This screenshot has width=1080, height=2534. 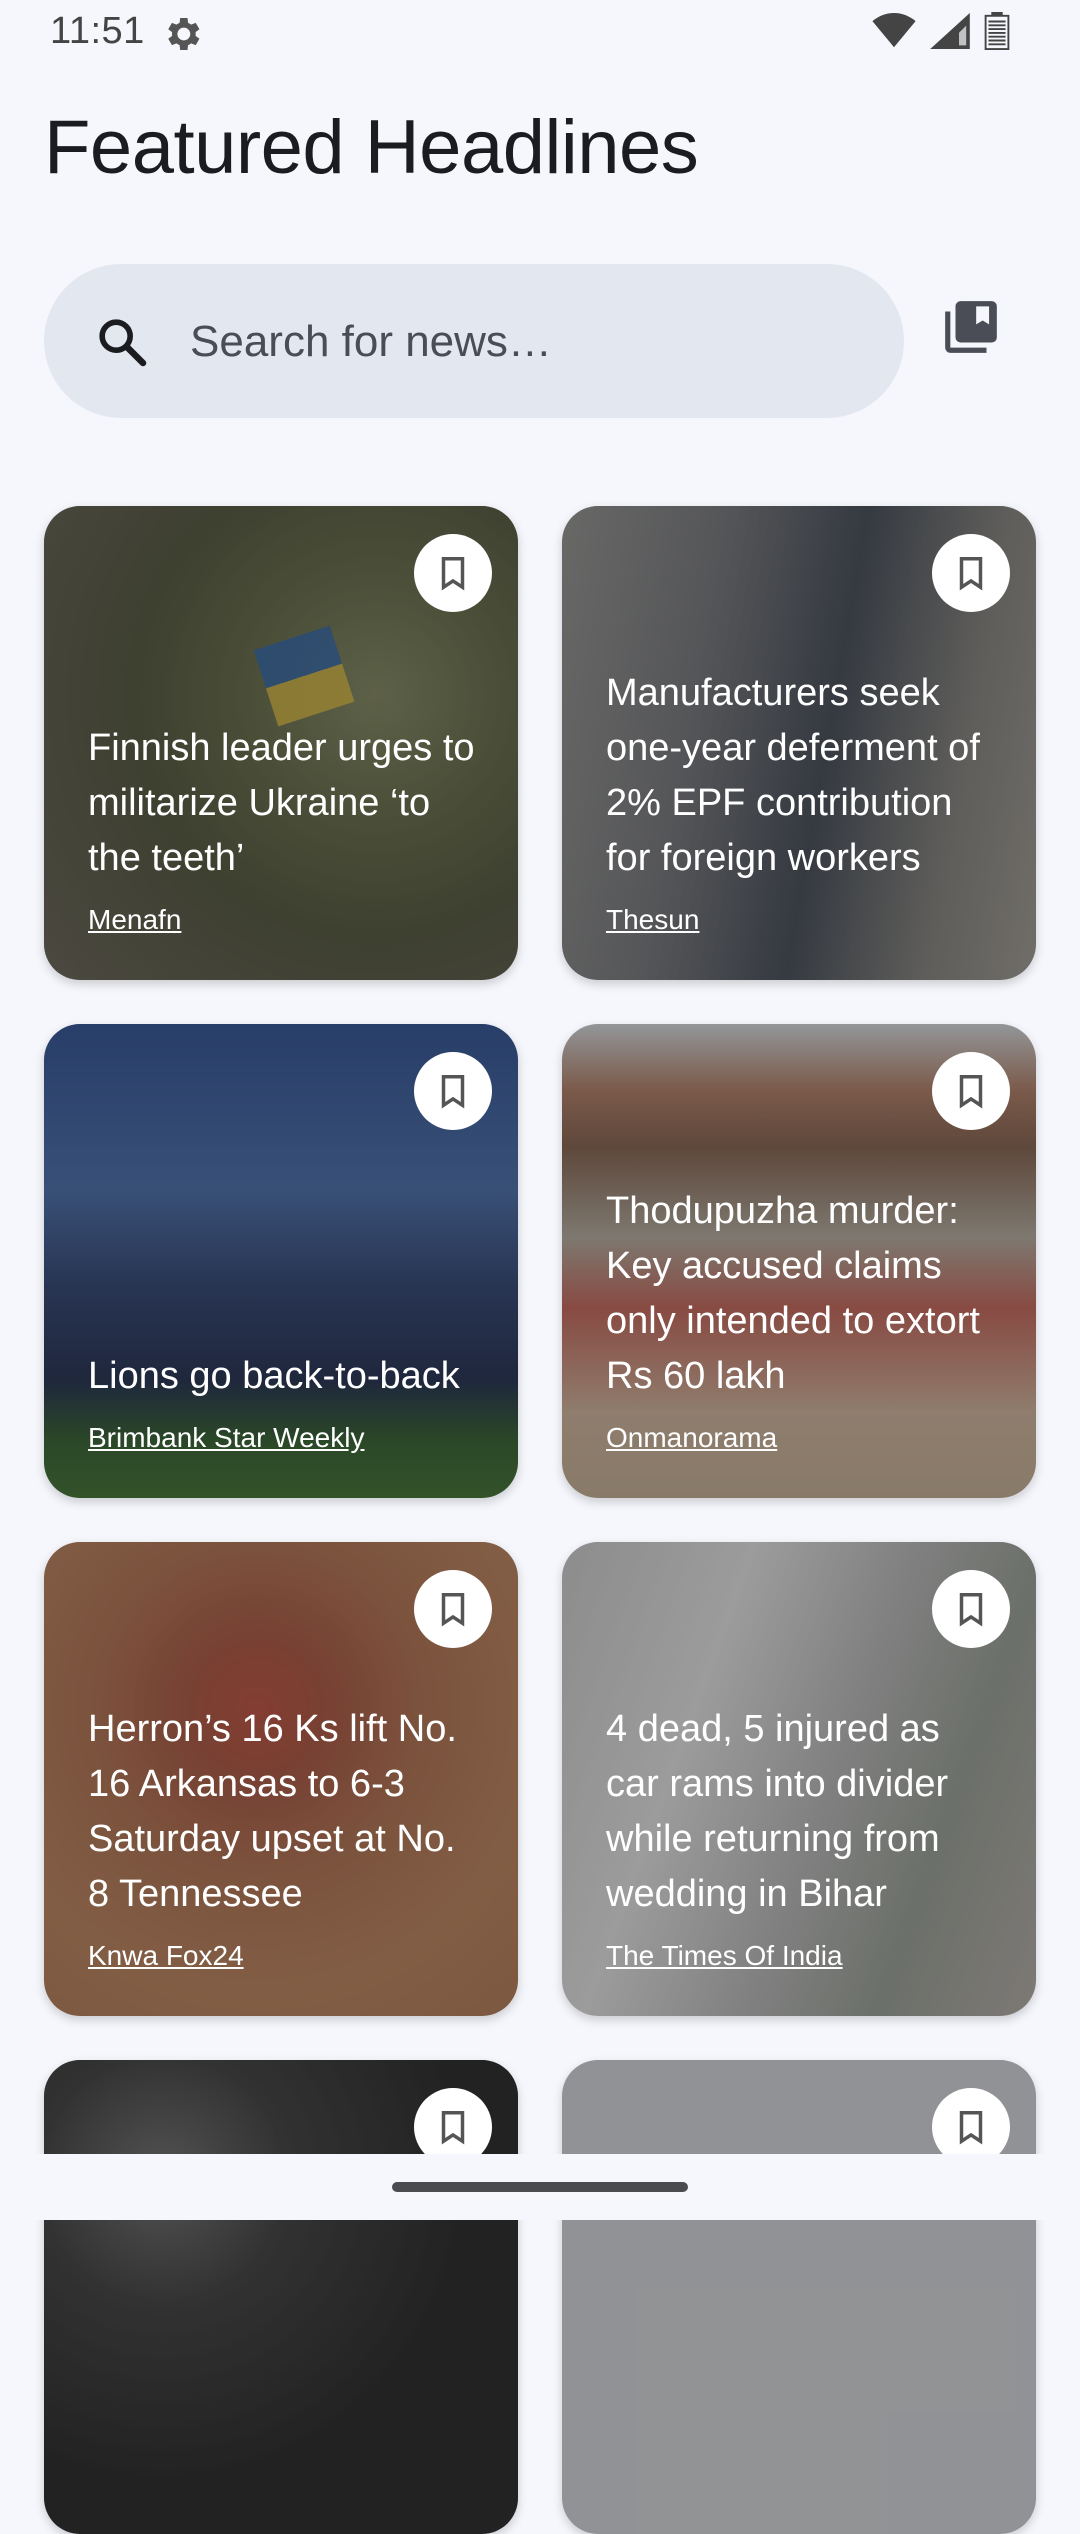 What do you see at coordinates (652, 920) in the screenshot?
I see `card-source-link: Thesun` at bounding box center [652, 920].